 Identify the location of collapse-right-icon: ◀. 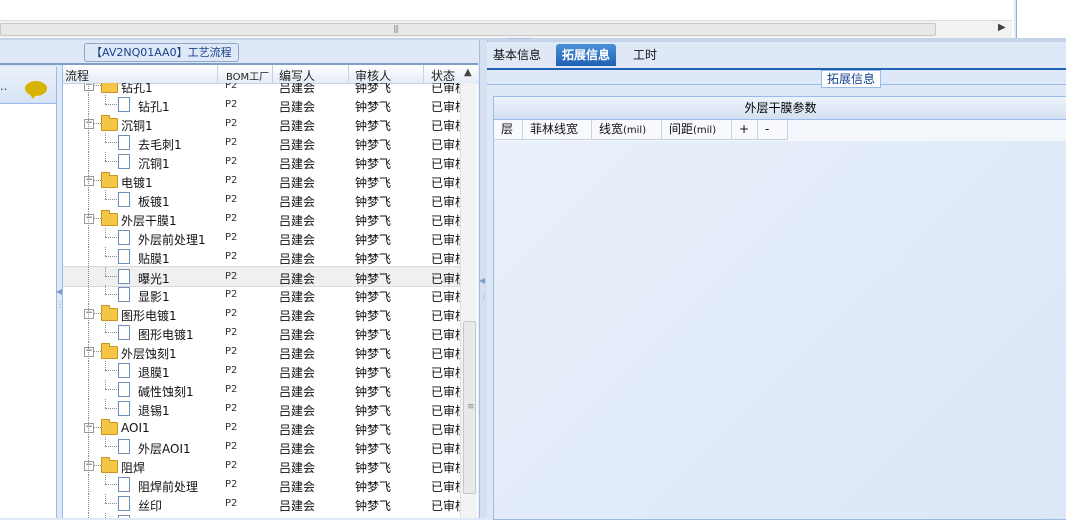
(482, 280).